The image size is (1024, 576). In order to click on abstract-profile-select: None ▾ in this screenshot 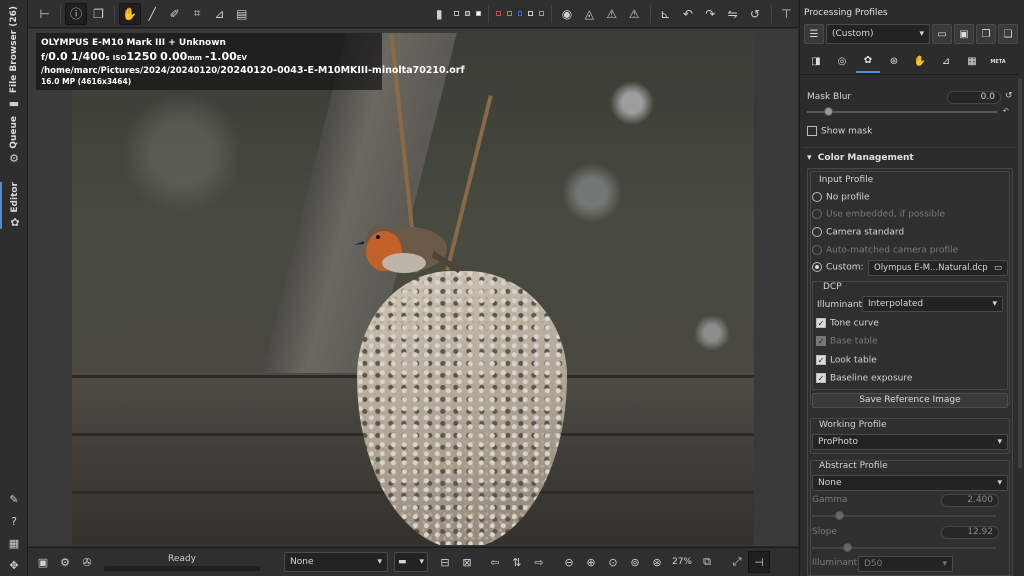, I will do `click(910, 483)`.